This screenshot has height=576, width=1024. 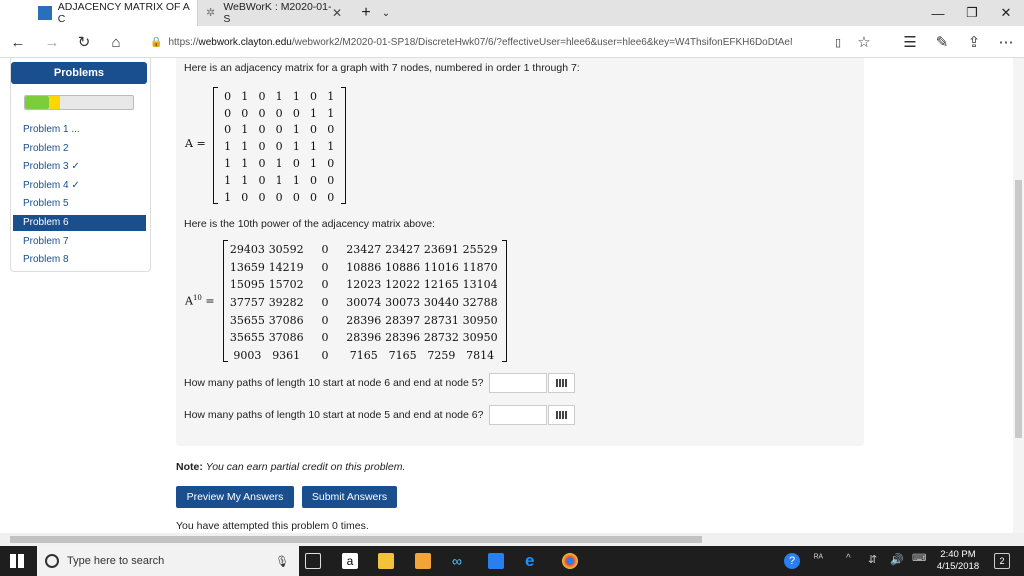 What do you see at coordinates (277, 13) in the screenshot?
I see `tab-title: WeBWorK : M2020-01-S` at bounding box center [277, 13].